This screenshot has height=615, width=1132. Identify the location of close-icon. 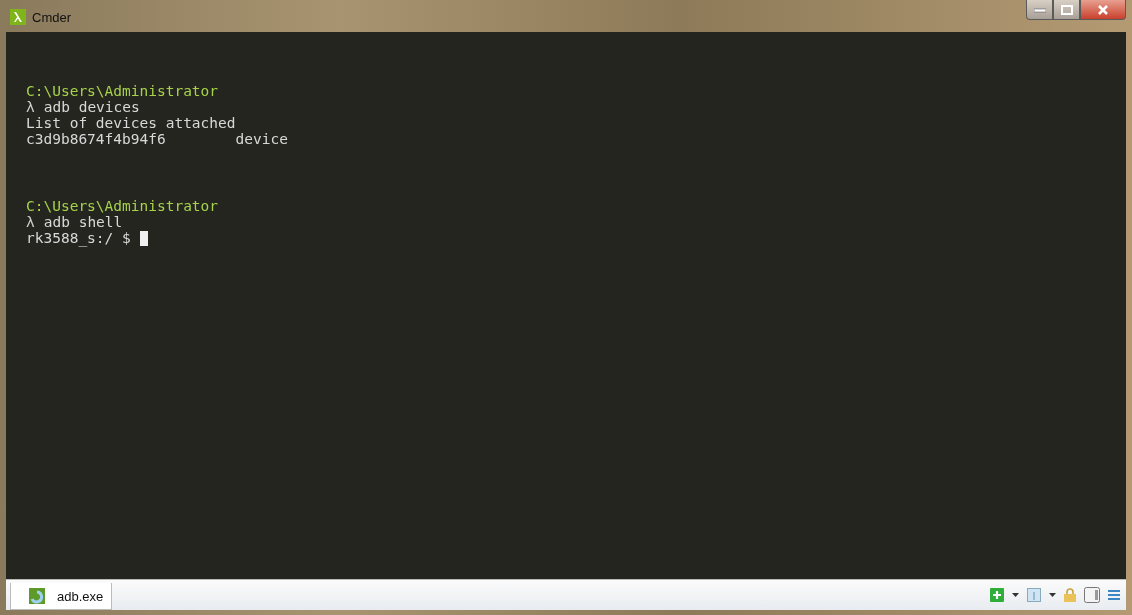
(1103, 9).